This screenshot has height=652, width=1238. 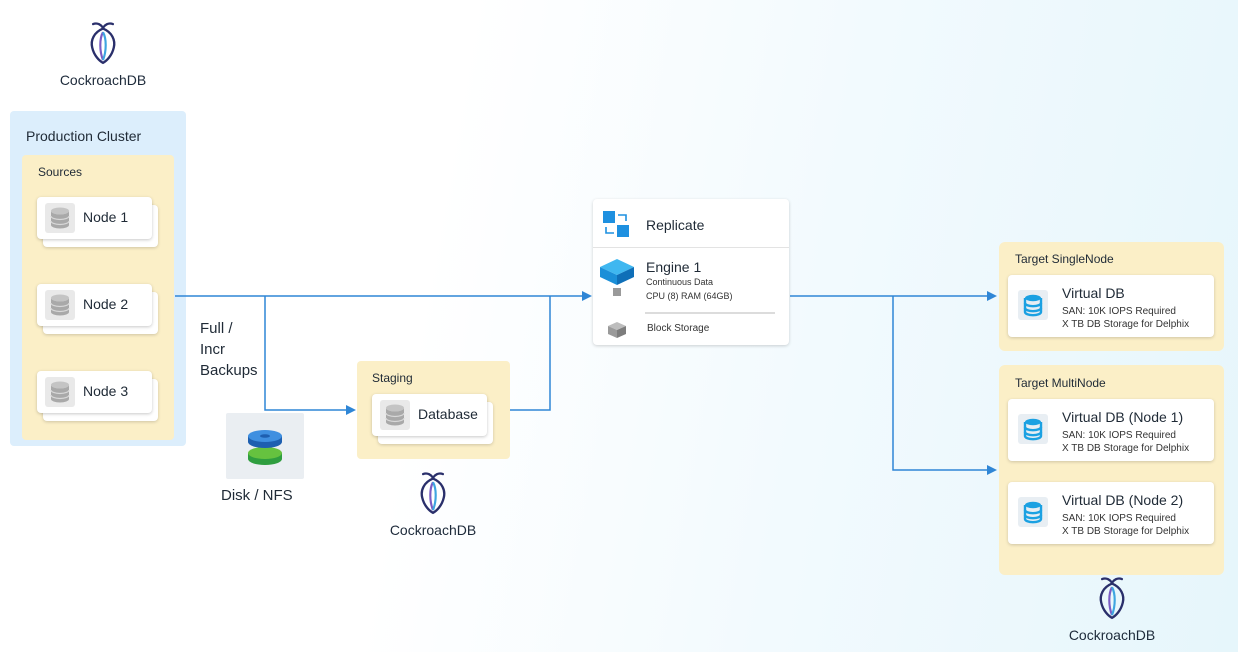 What do you see at coordinates (229, 370) in the screenshot?
I see `backup-label-line: Backups` at bounding box center [229, 370].